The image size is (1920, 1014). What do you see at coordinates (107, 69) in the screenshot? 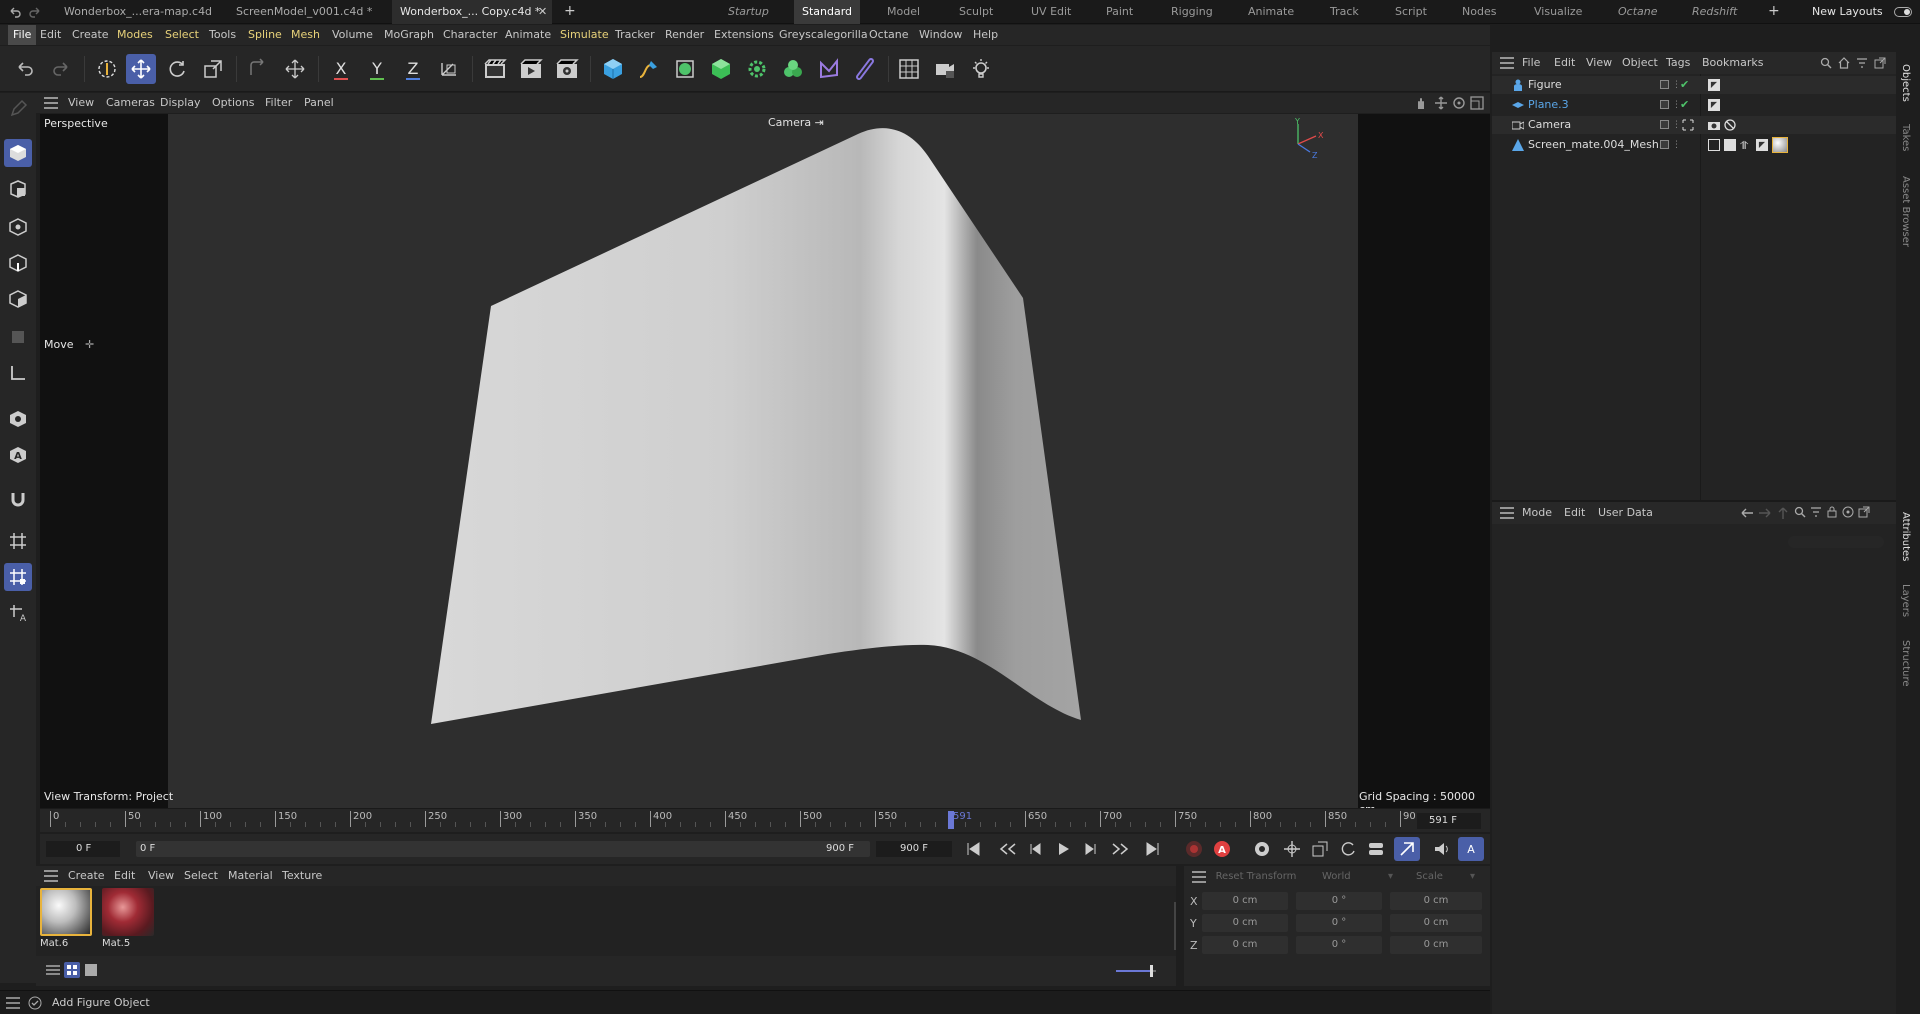
I see `live-selection-button` at bounding box center [107, 69].